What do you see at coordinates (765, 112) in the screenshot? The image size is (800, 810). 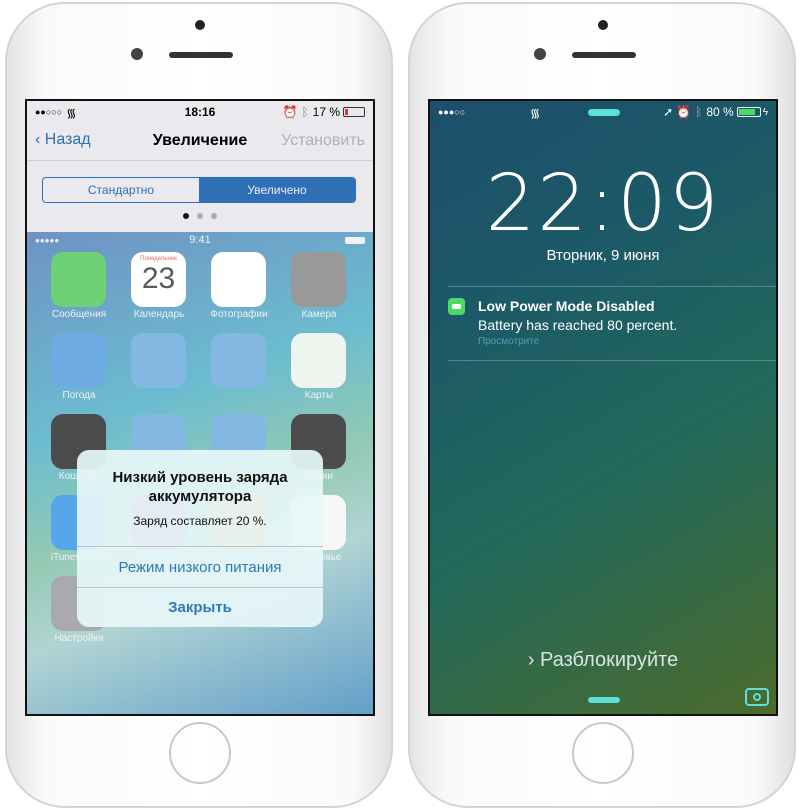 I see `charging-icon: ϟ` at bounding box center [765, 112].